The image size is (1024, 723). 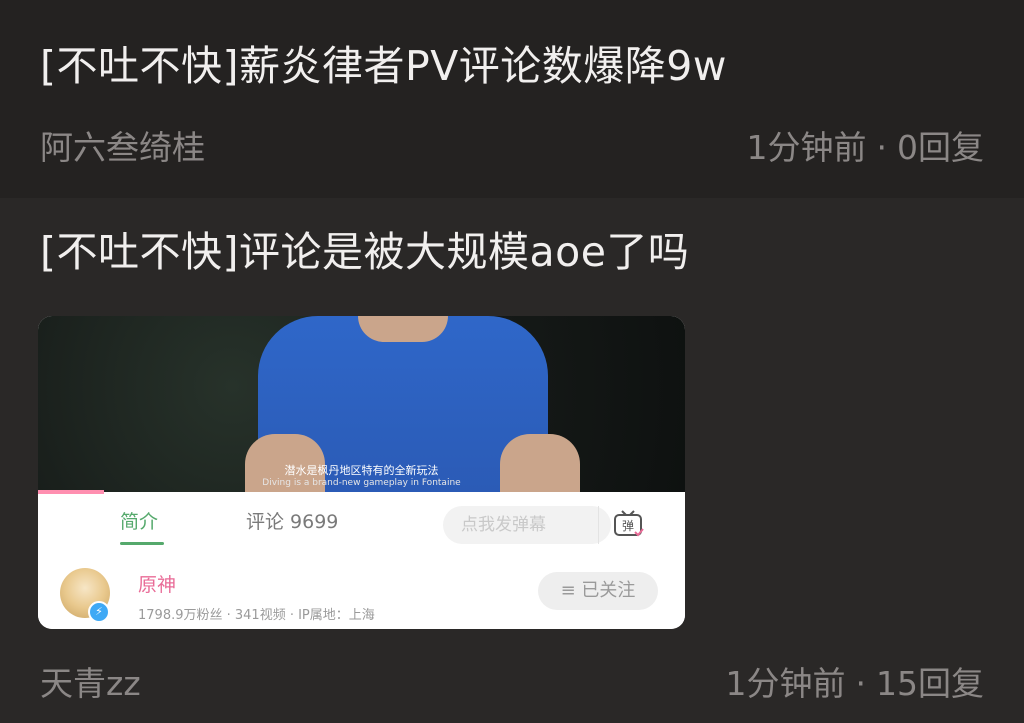 What do you see at coordinates (90, 684) in the screenshot?
I see `post-author: 天青zz` at bounding box center [90, 684].